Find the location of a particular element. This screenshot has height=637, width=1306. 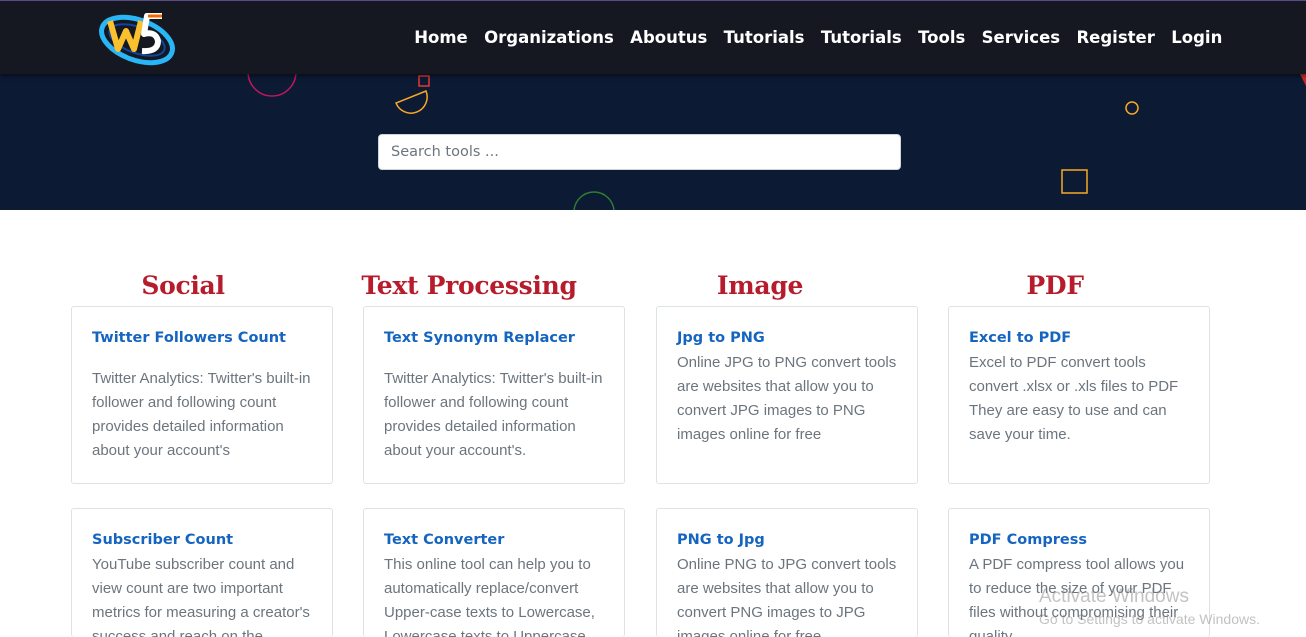

deco-arc-green is located at coordinates (594, 200).